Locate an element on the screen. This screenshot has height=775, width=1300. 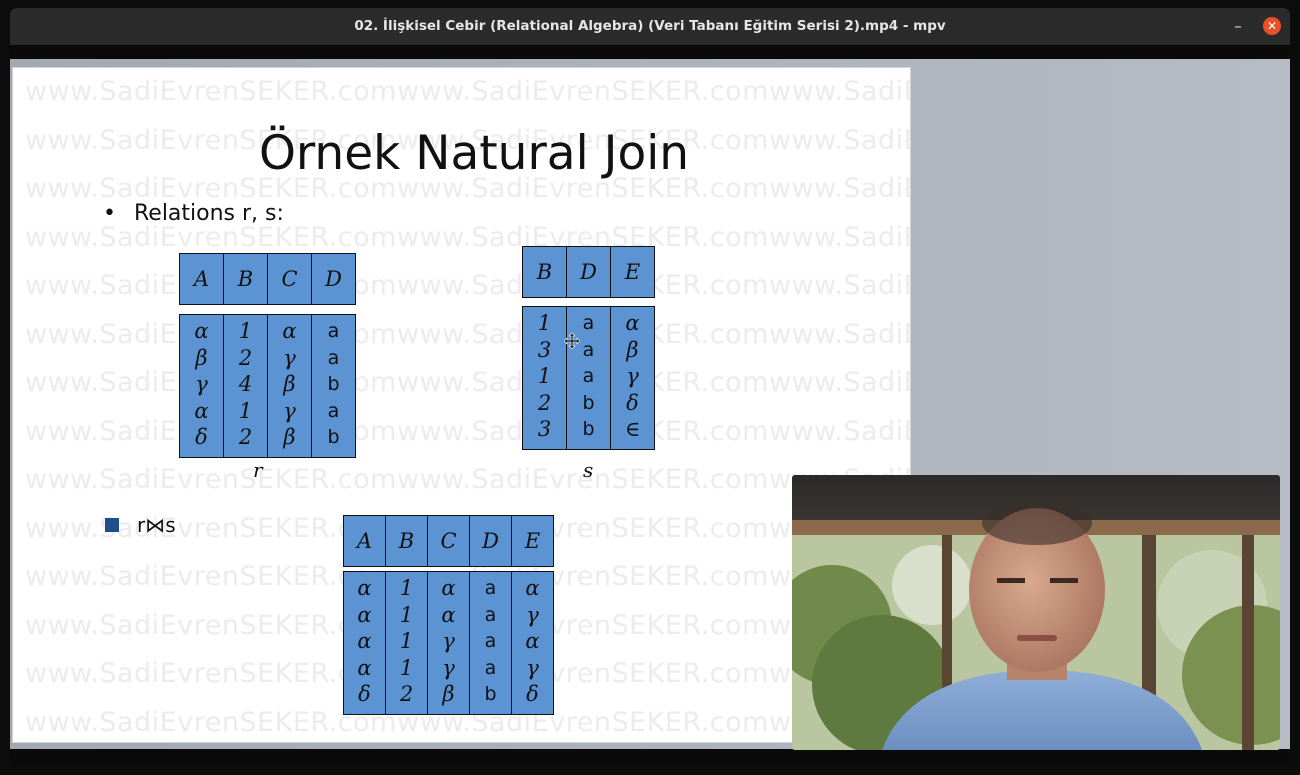
relation-r-column-header: D is located at coordinates (333, 279).